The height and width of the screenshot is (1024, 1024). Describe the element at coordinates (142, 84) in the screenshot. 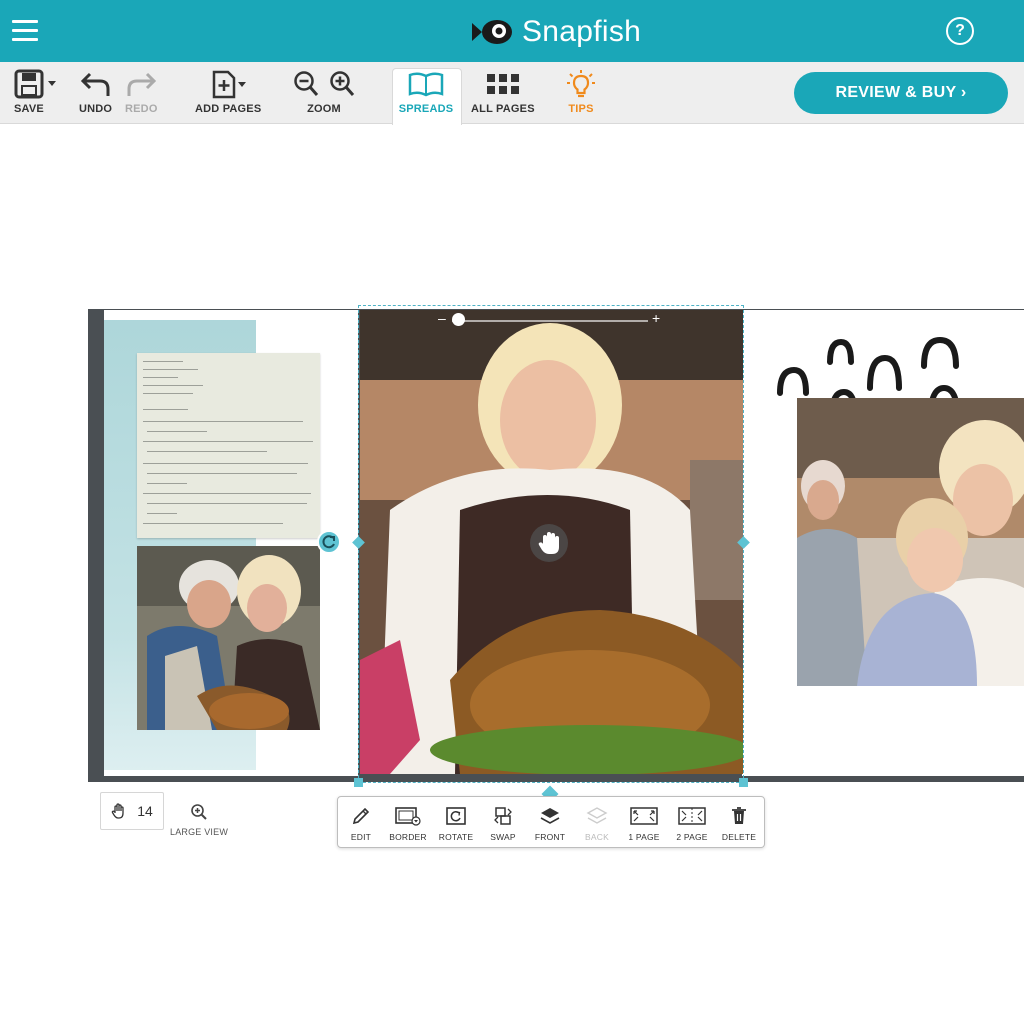

I see `redo-icon` at that location.